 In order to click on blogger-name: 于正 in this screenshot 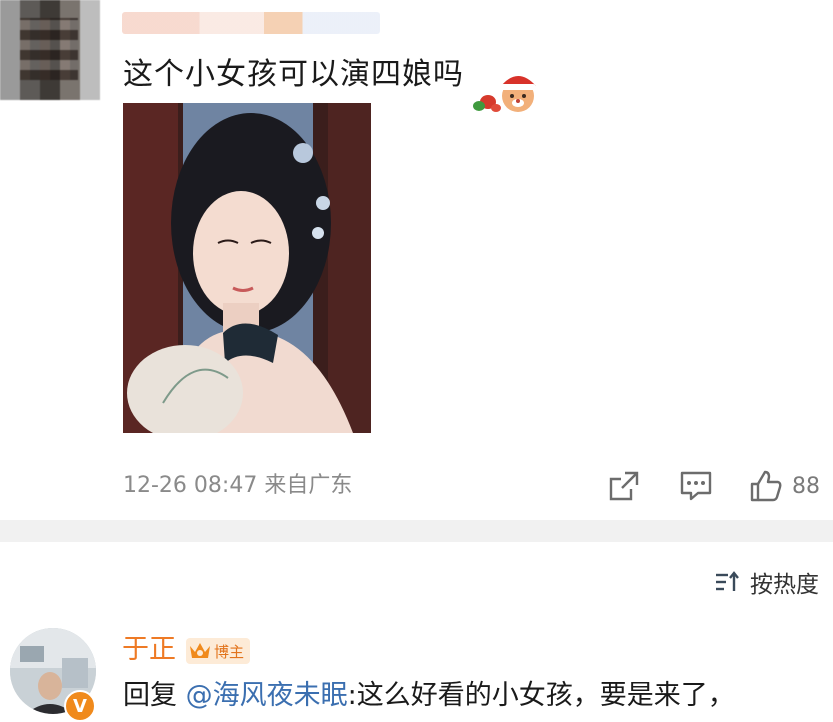, I will do `click(149, 650)`.